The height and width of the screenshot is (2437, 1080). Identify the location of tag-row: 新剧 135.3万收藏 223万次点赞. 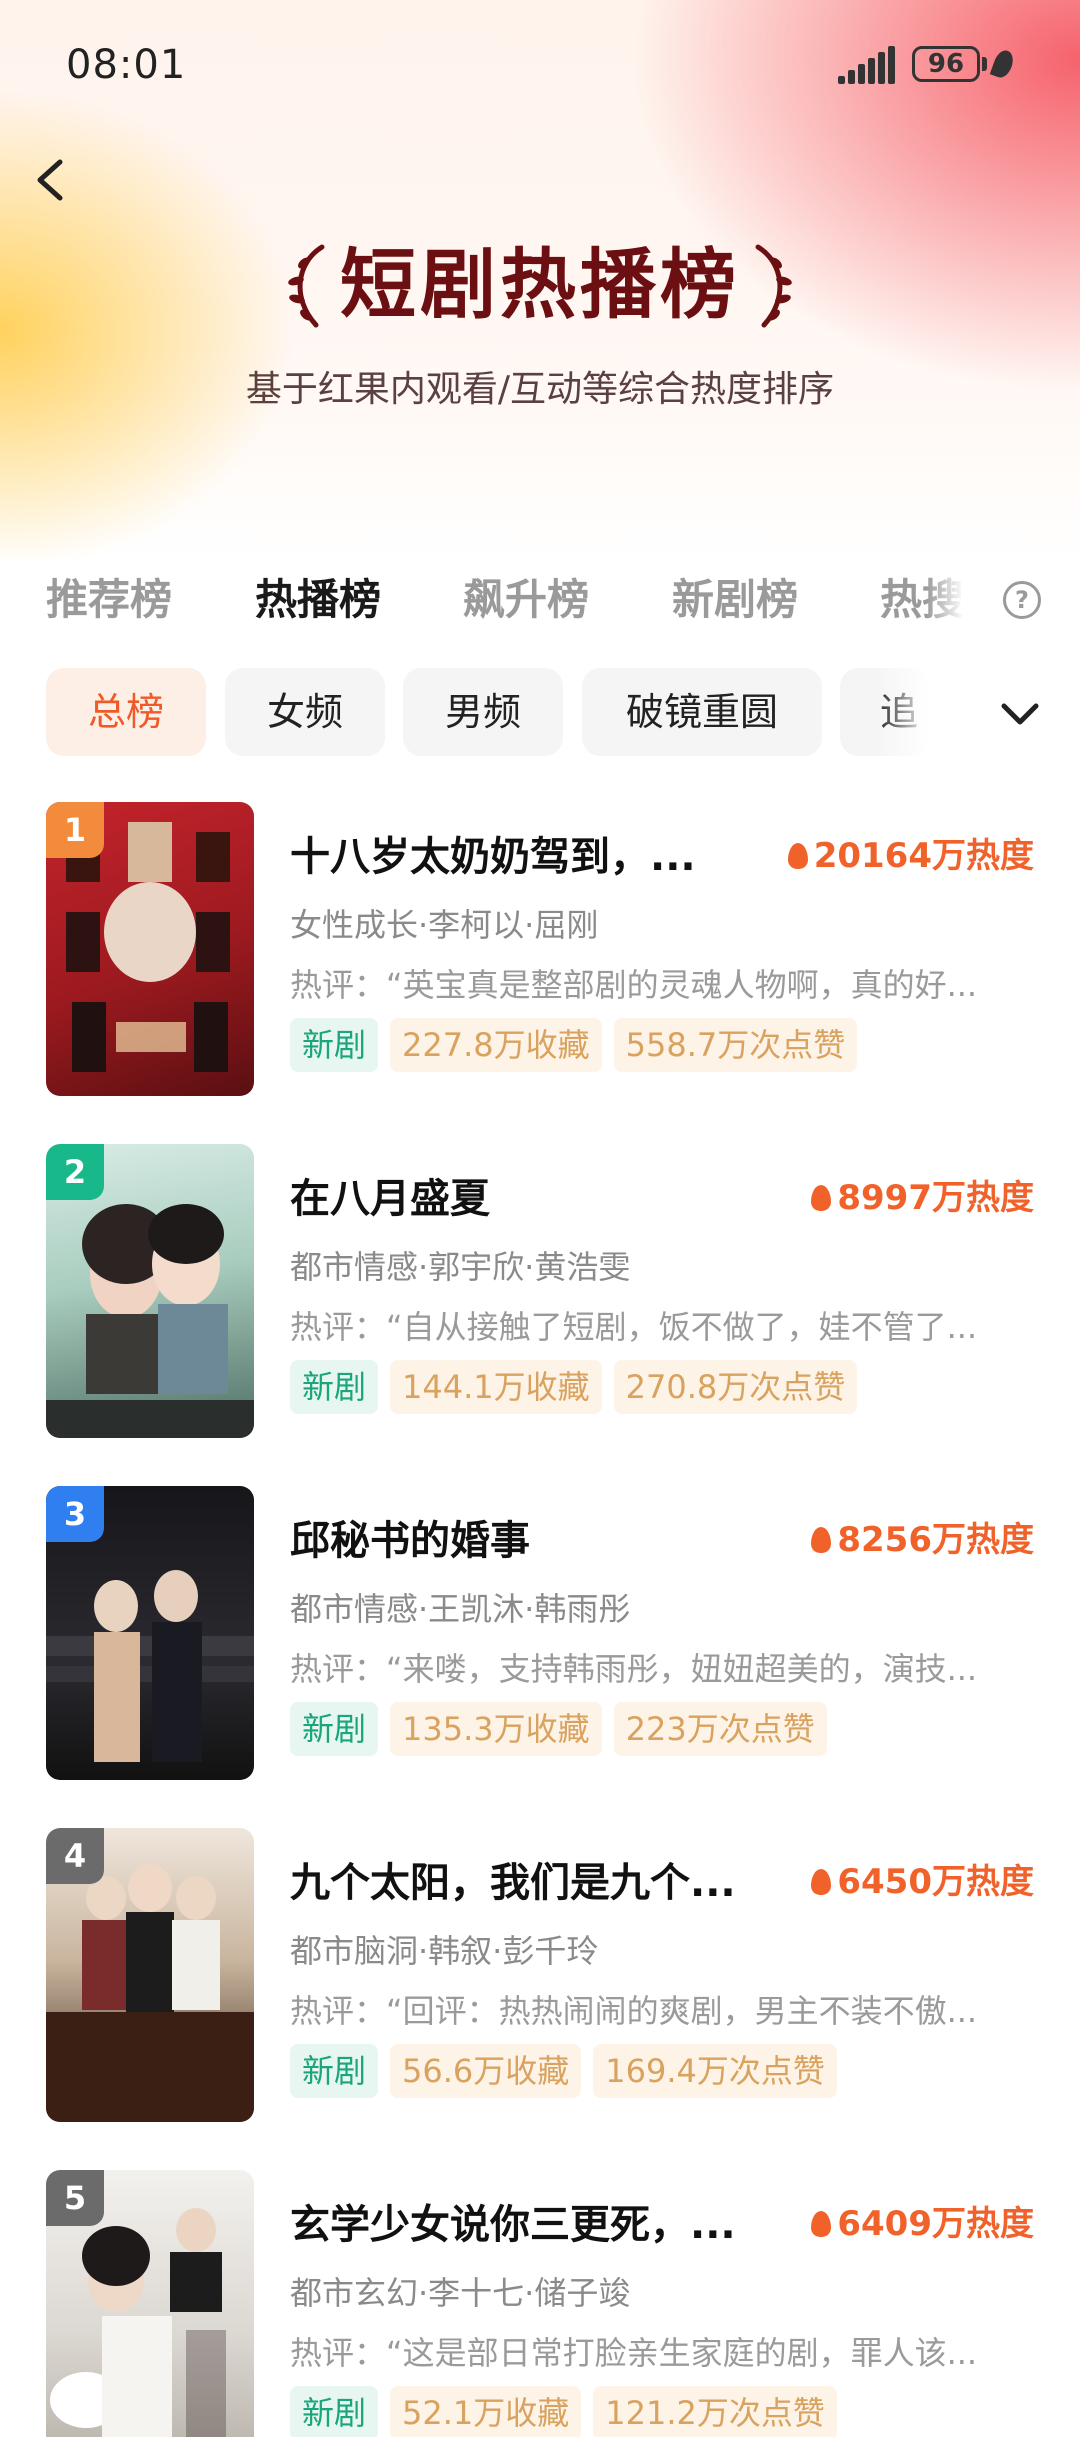
(564, 1730).